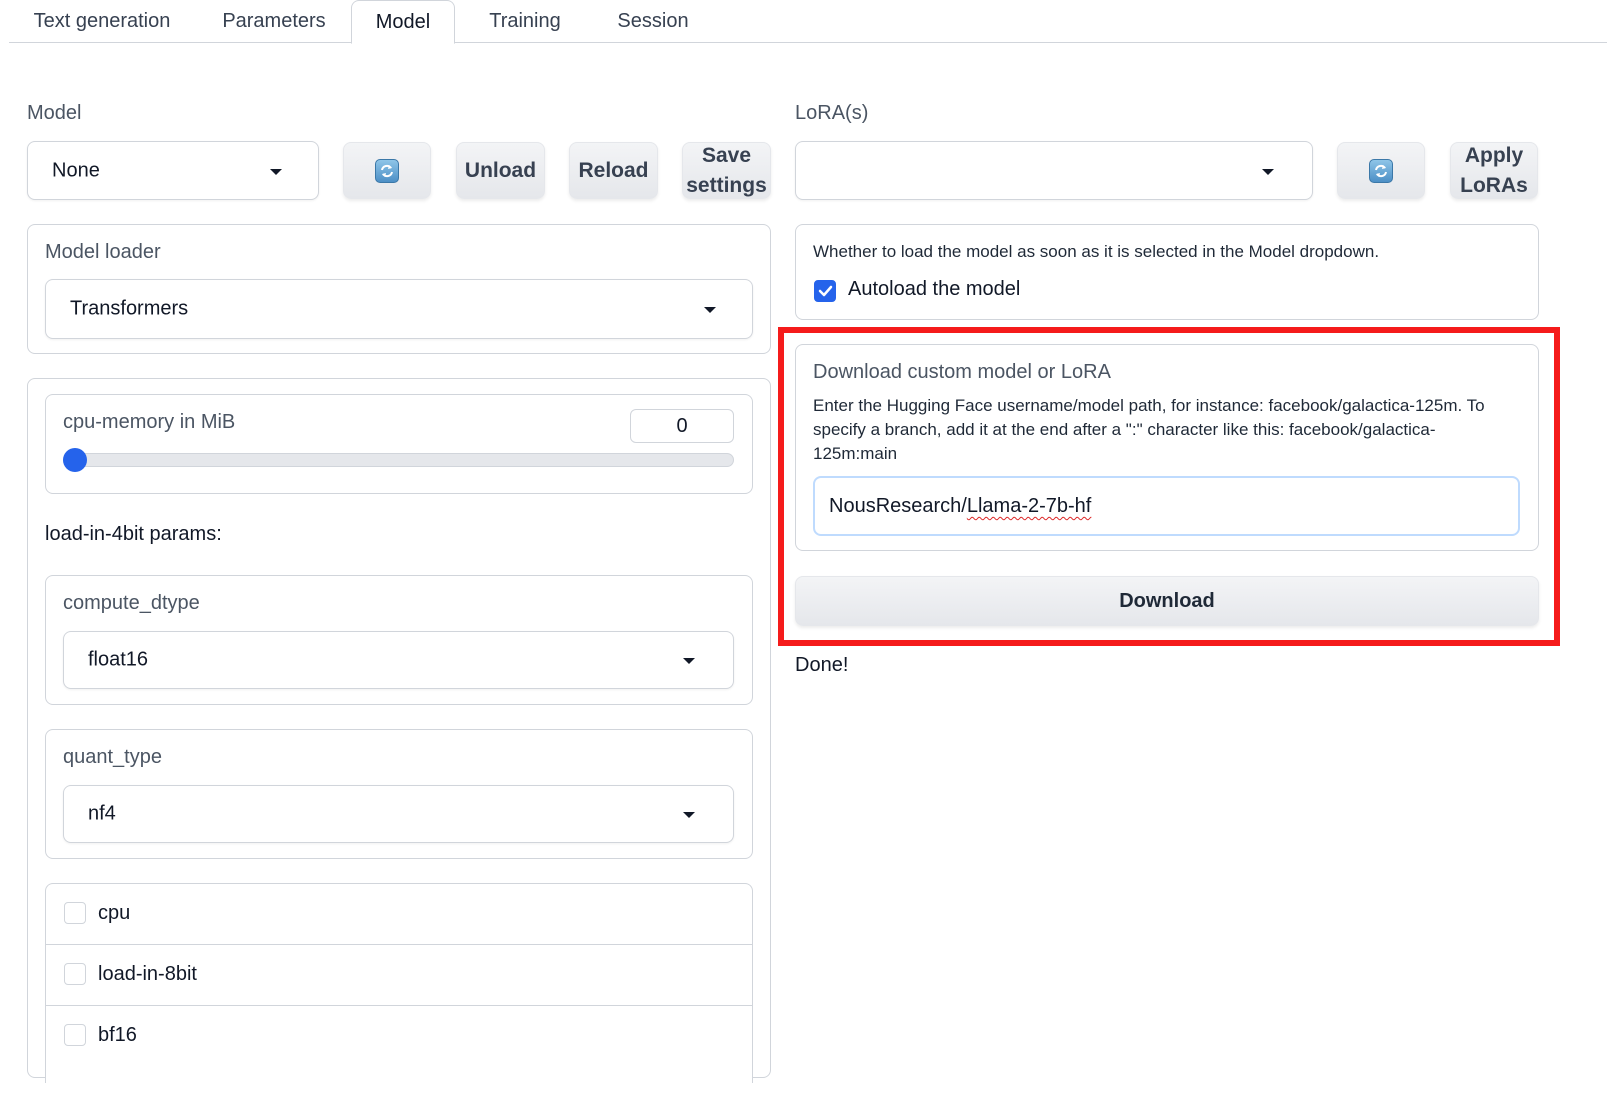  What do you see at coordinates (75, 1035) in the screenshot?
I see `bf16-checkbox` at bounding box center [75, 1035].